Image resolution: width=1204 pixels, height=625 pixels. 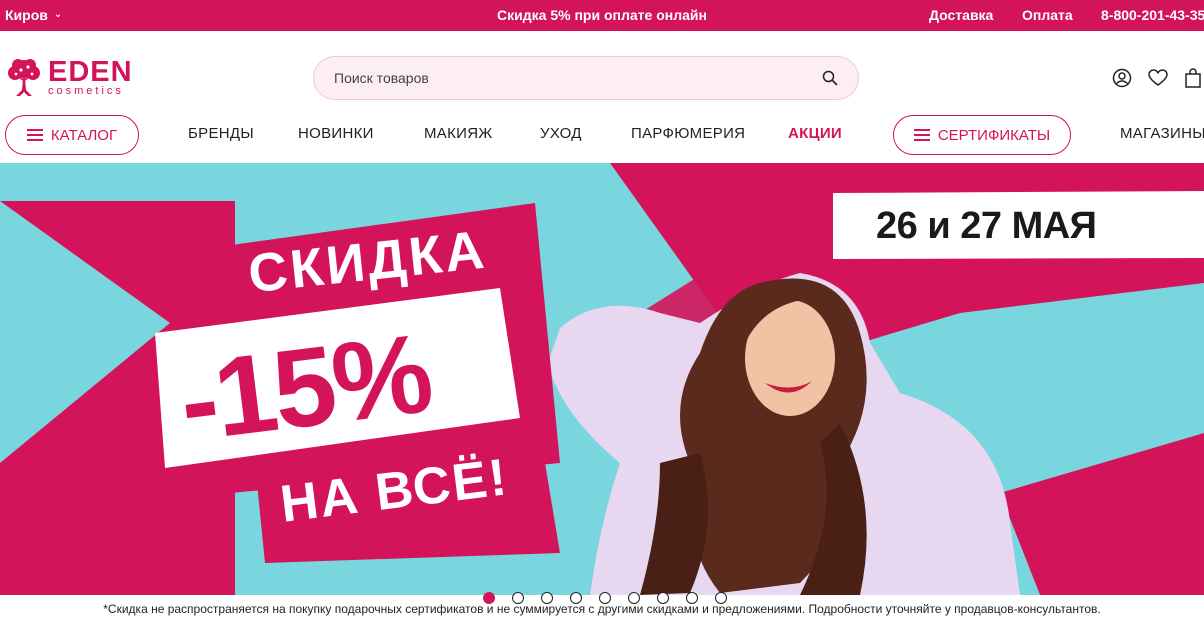 What do you see at coordinates (336, 133) in the screenshot?
I see `nav-item-new: НОВИНКИ` at bounding box center [336, 133].